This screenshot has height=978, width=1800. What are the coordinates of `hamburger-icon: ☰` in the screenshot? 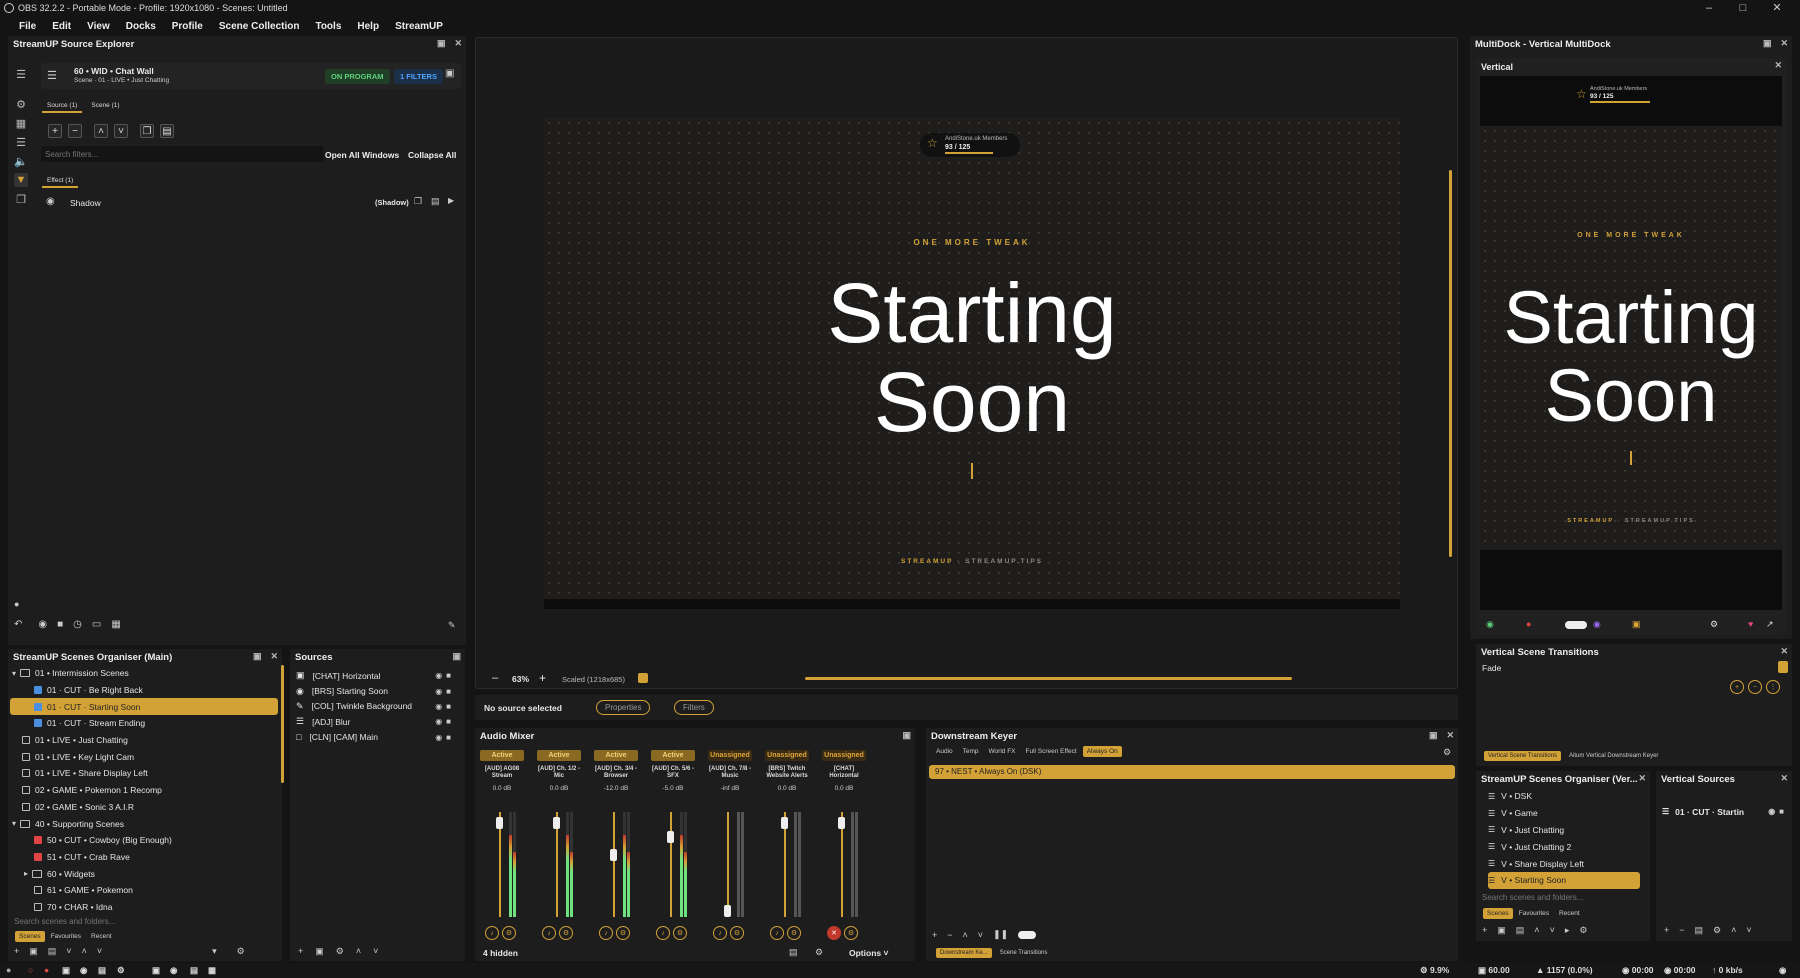 It's located at (21, 74).